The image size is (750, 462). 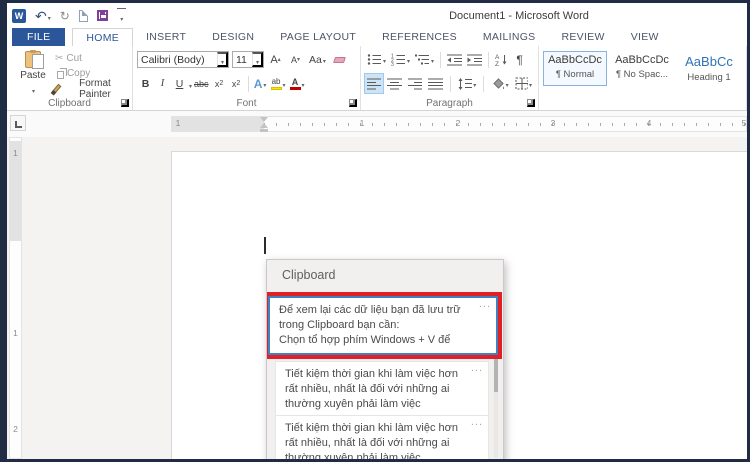 I want to click on paragraph-dialog-launcher, so click(x=531, y=103).